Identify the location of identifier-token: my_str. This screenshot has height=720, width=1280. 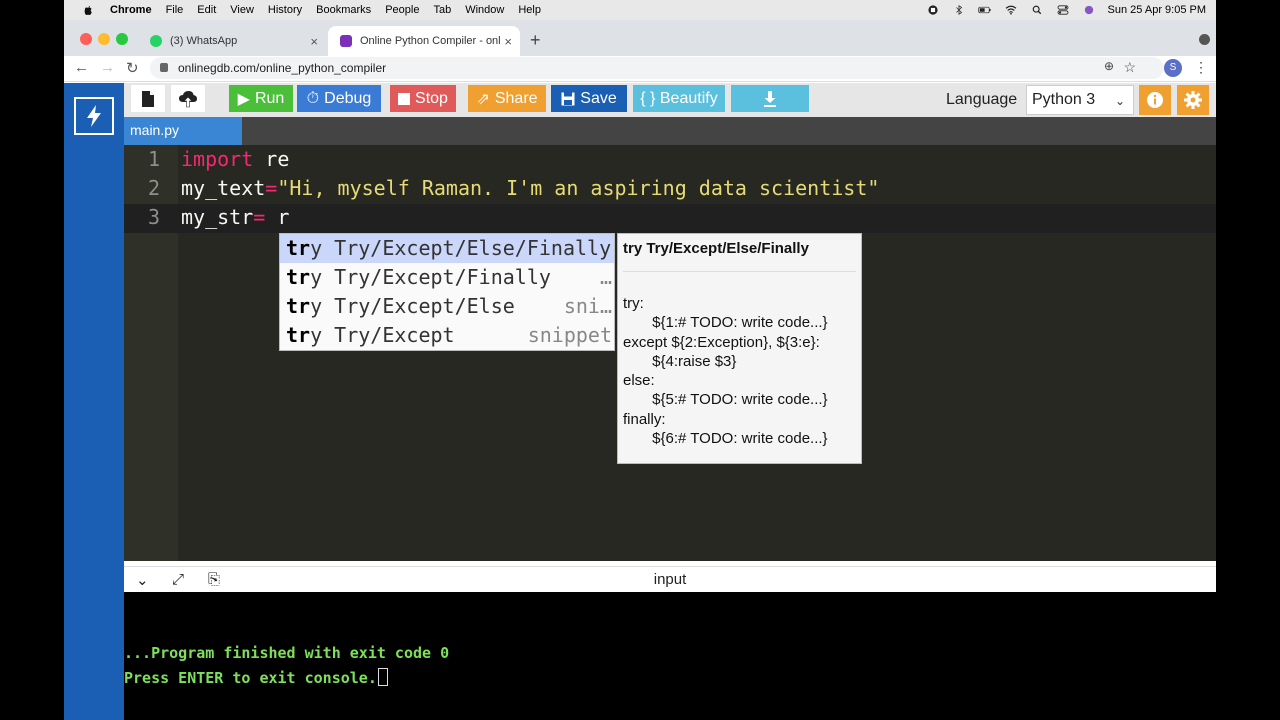
(217, 217).